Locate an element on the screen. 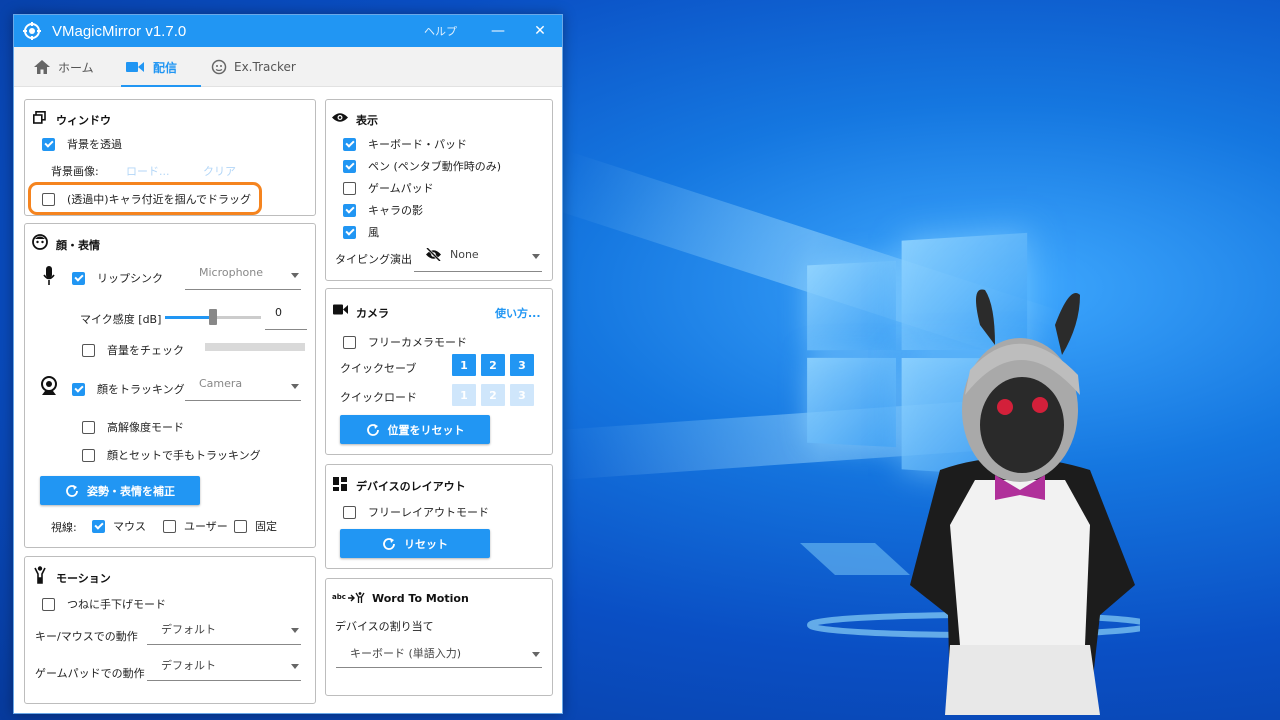 The width and height of the screenshot is (1280, 720). calibrate-button: 姿勢・表情を補正 is located at coordinates (120, 490).